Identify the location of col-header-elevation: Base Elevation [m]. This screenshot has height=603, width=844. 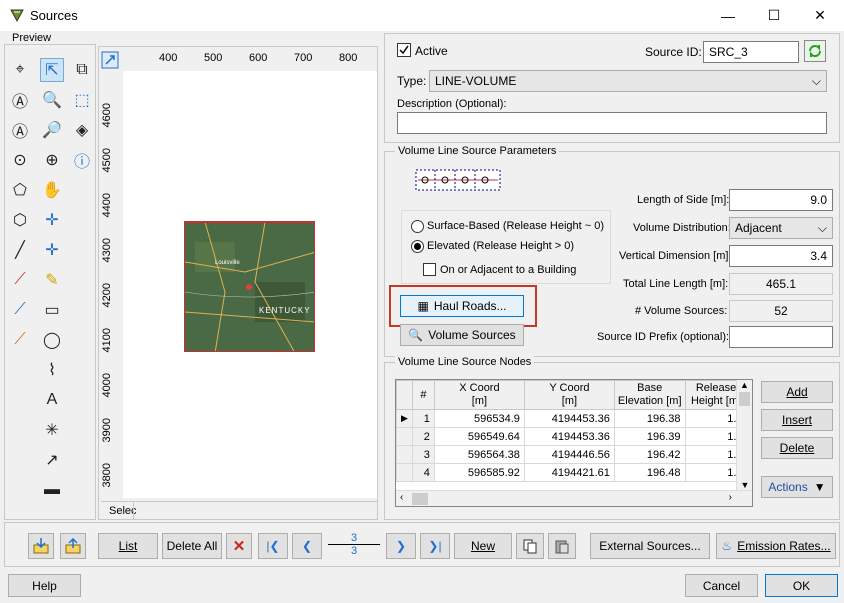
(649, 395).